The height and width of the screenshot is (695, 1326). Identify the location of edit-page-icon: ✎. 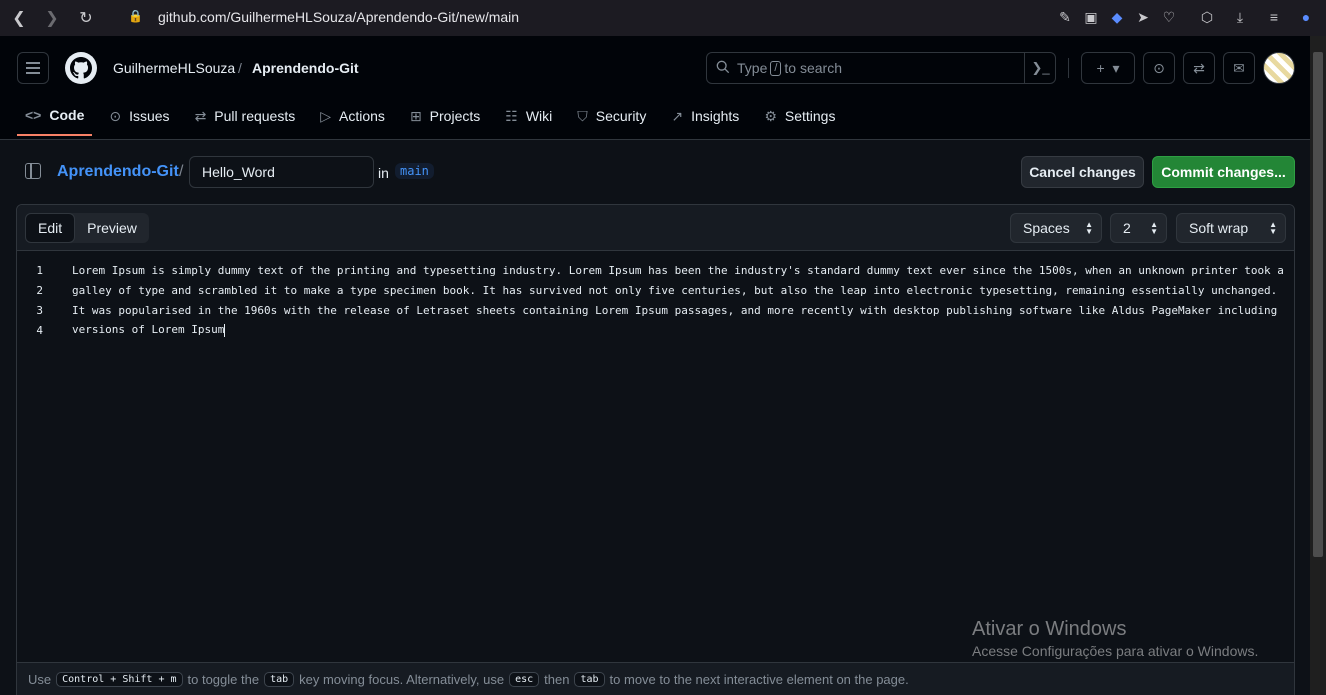
(1065, 17).